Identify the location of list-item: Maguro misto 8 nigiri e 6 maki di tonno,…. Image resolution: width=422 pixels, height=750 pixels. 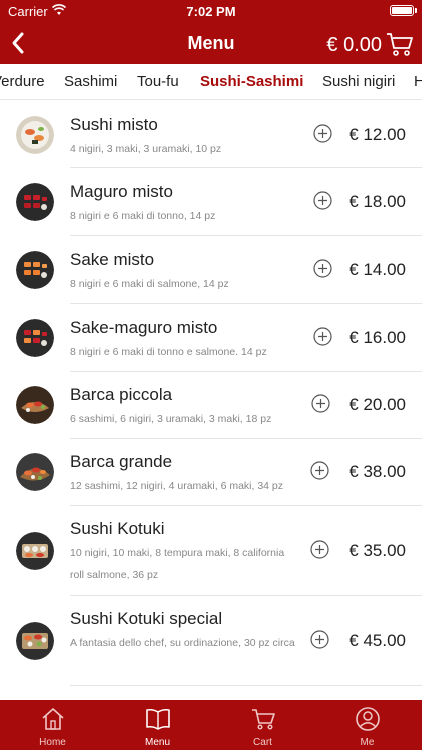
(211, 202).